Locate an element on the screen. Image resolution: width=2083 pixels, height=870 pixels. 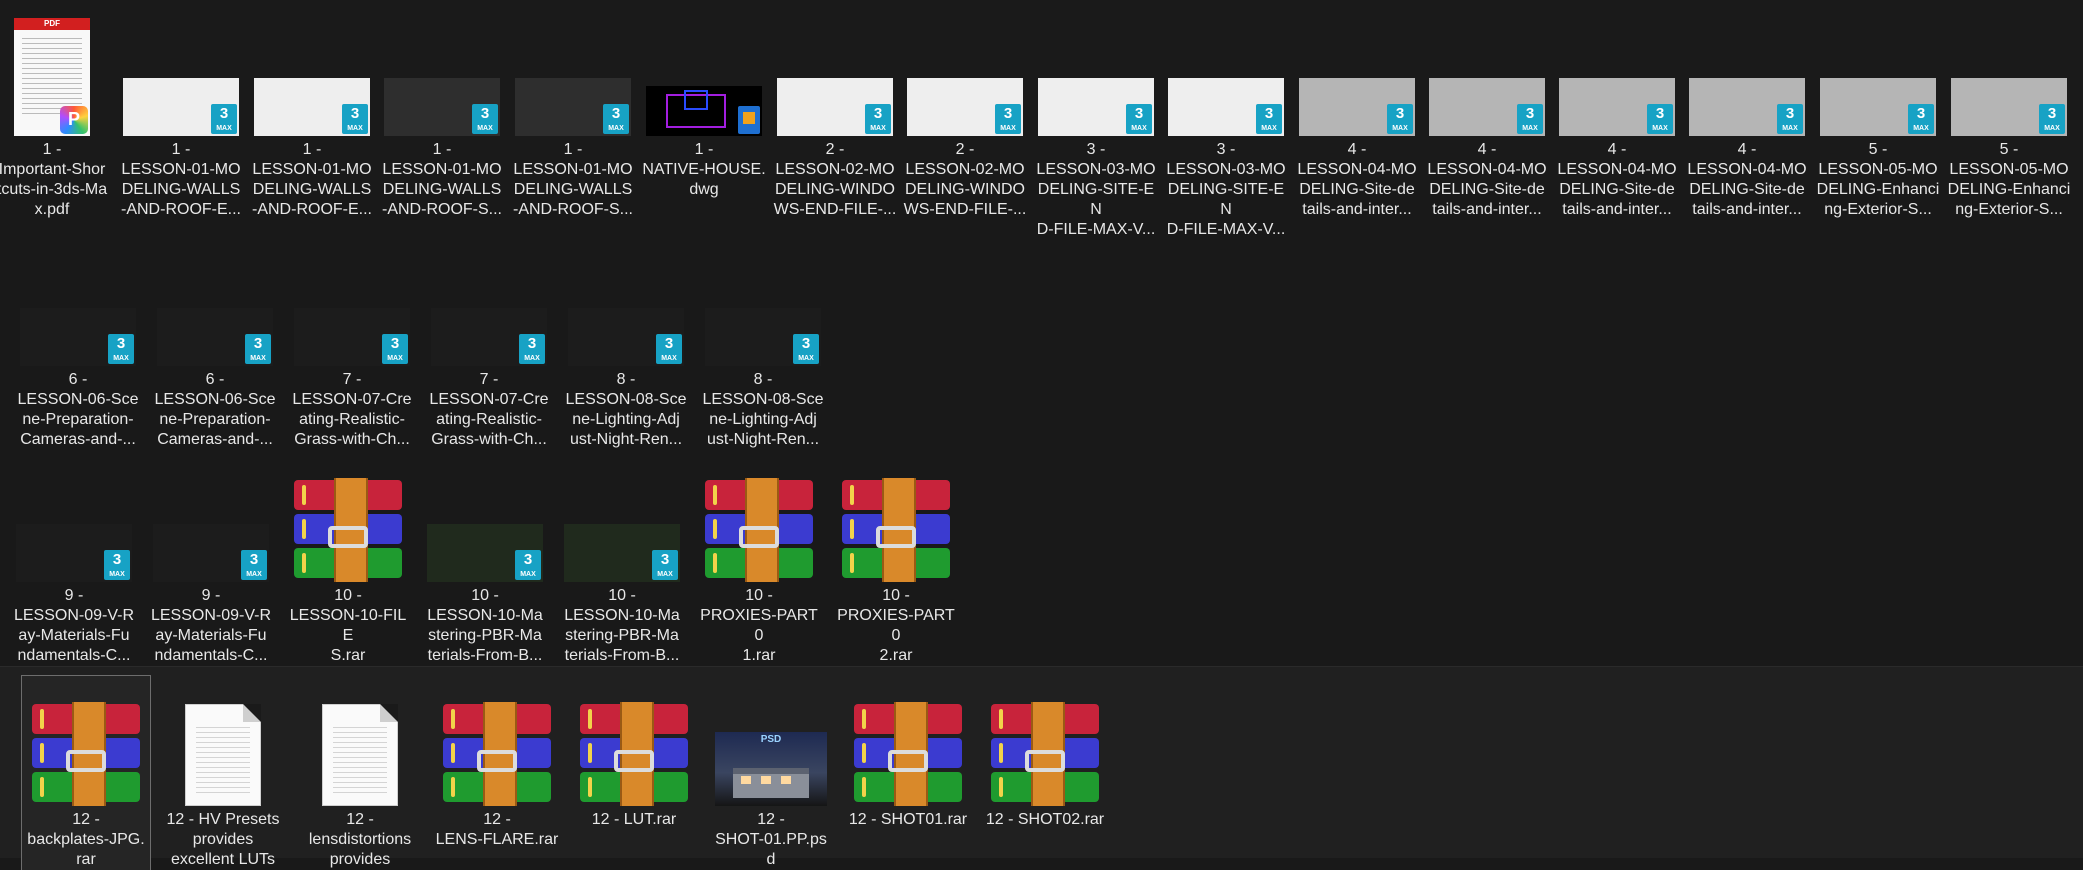
table-line is located at coordinates (52, 73).